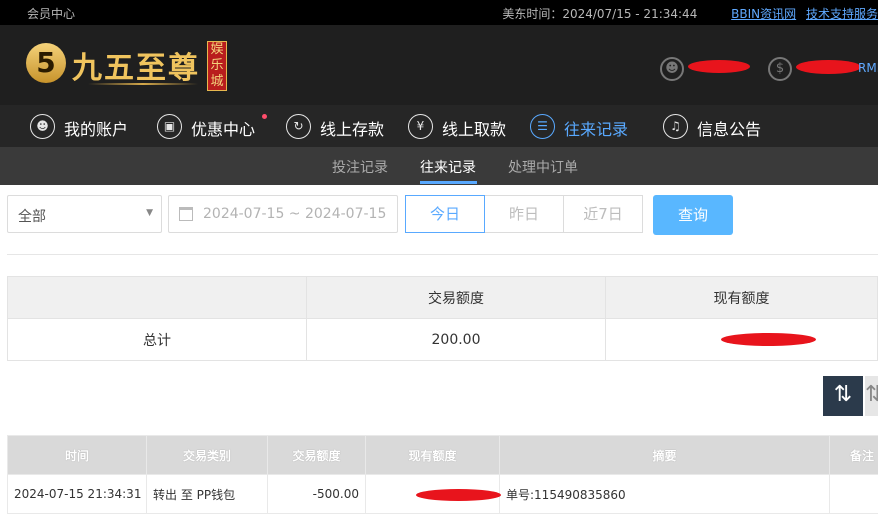  What do you see at coordinates (207, 494) in the screenshot?
I see `row-type: 转出 至 PP钱包` at bounding box center [207, 494].